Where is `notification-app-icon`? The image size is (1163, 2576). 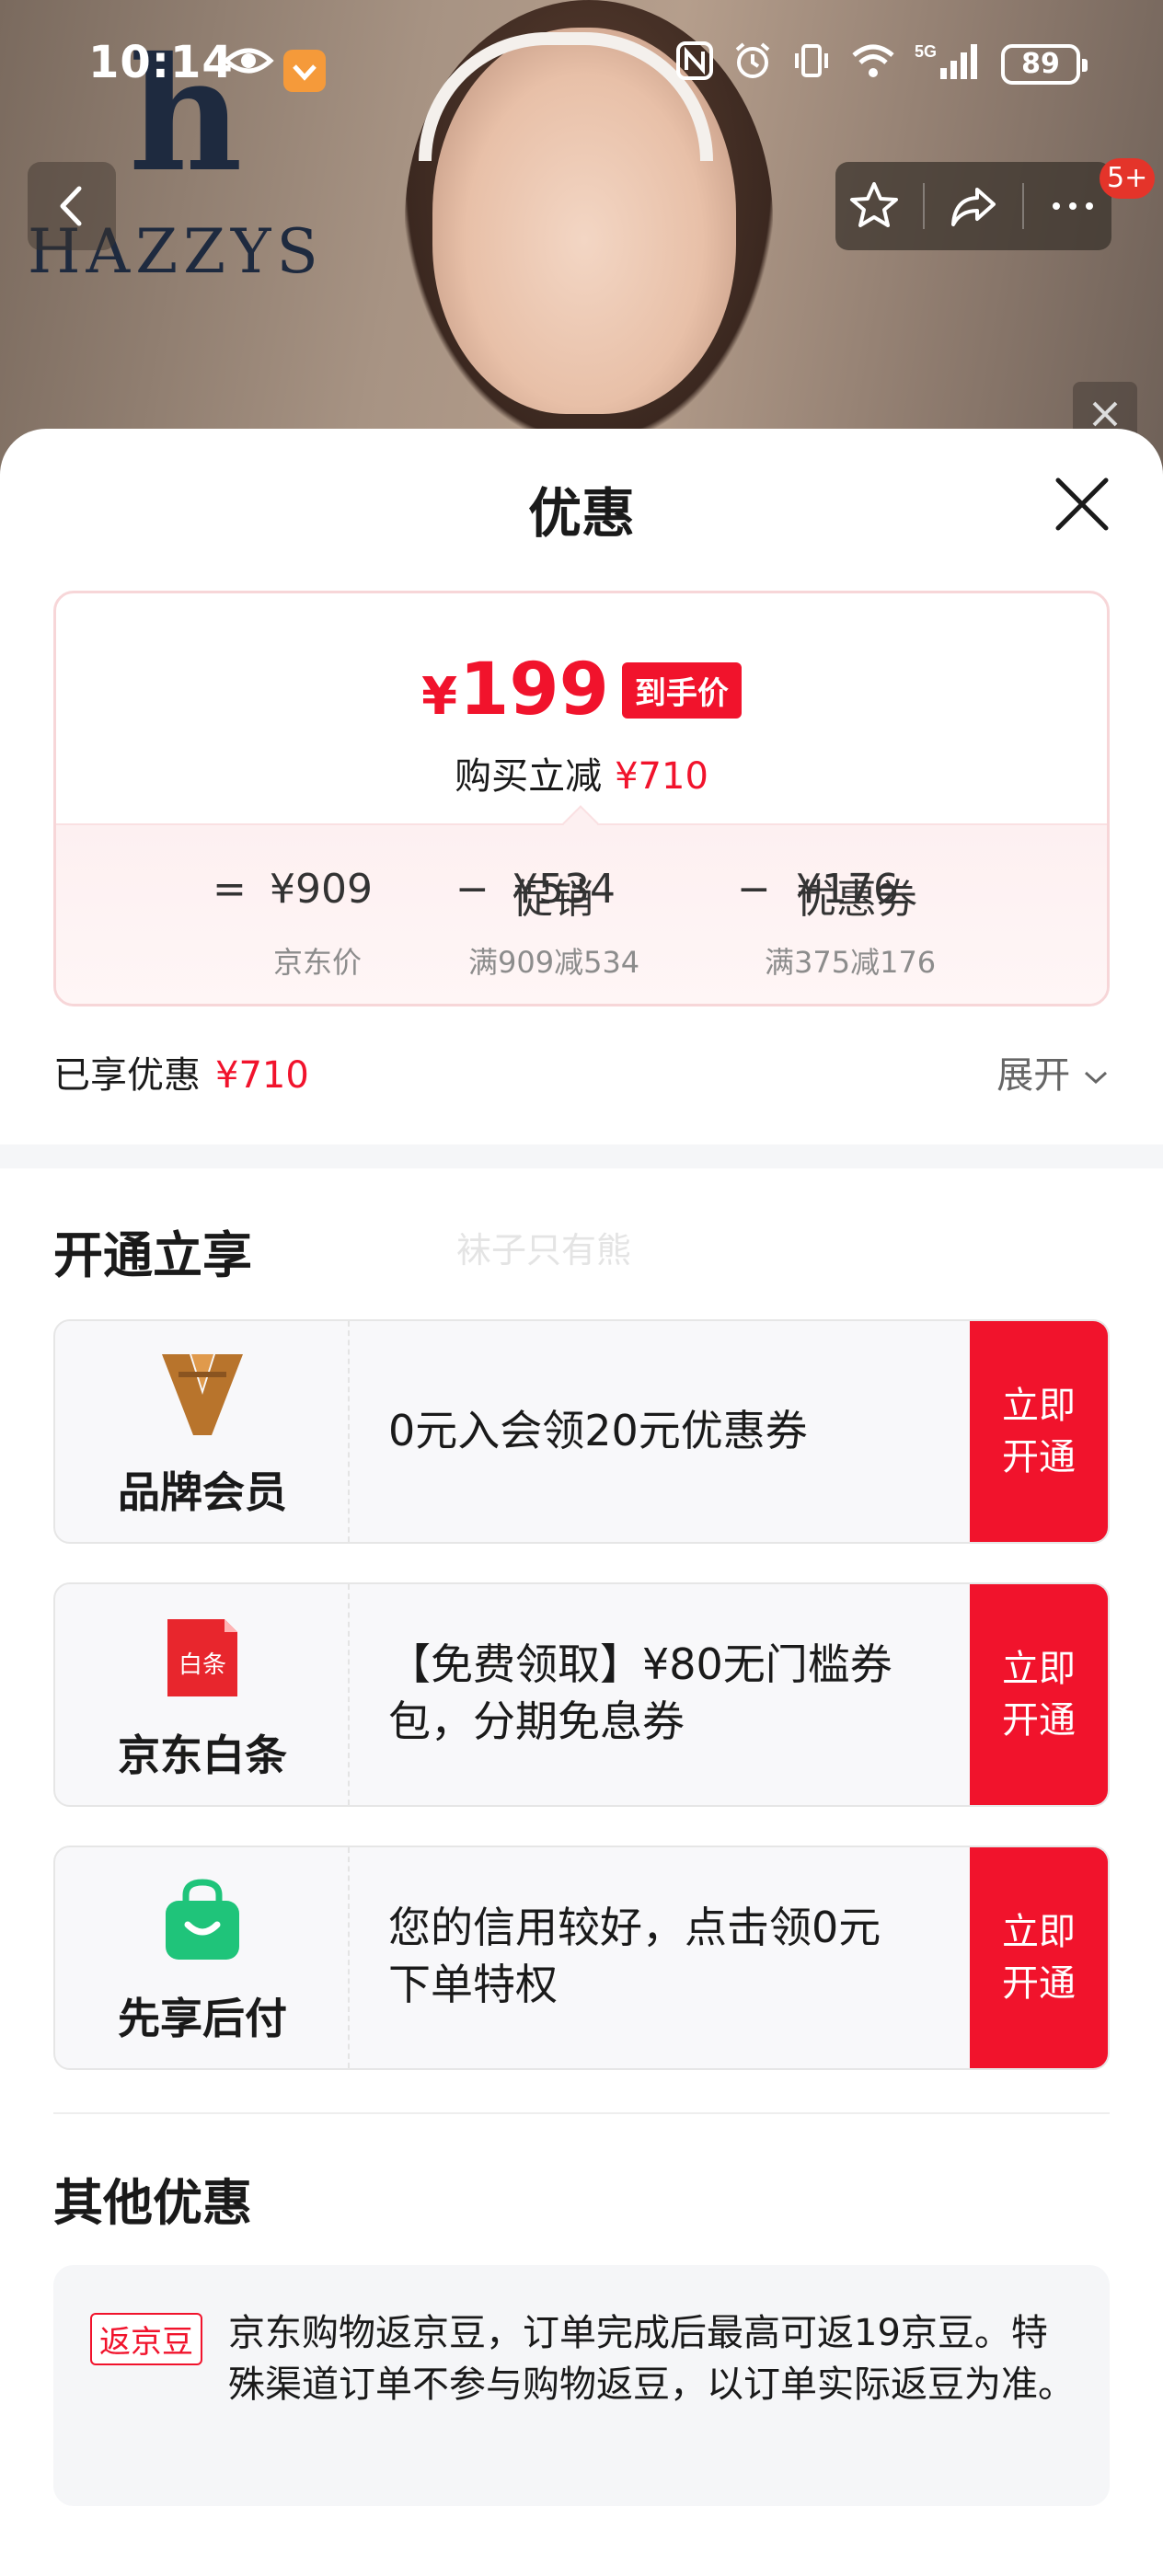 notification-app-icon is located at coordinates (304, 71).